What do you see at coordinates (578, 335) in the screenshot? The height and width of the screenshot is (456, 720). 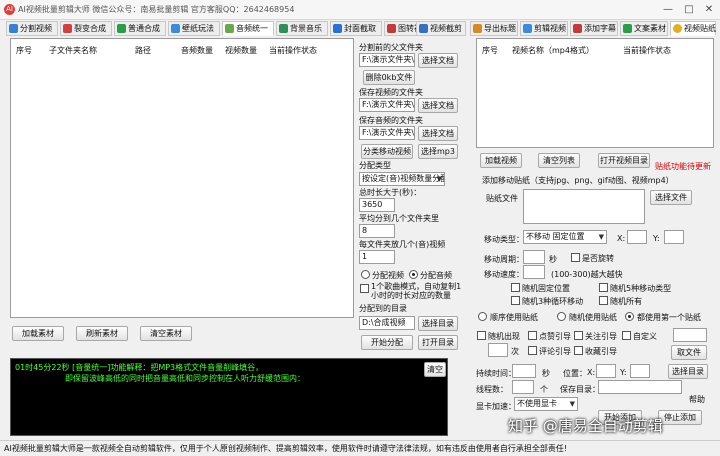 I see `follow-checkbox` at bounding box center [578, 335].